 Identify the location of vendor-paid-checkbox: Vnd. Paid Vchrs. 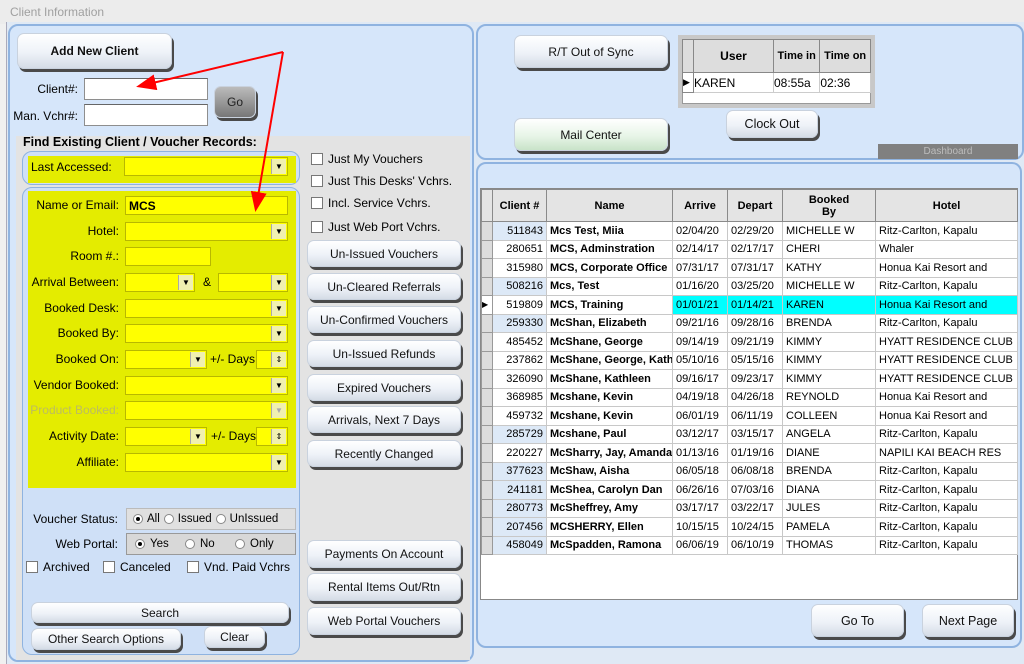
(238, 567).